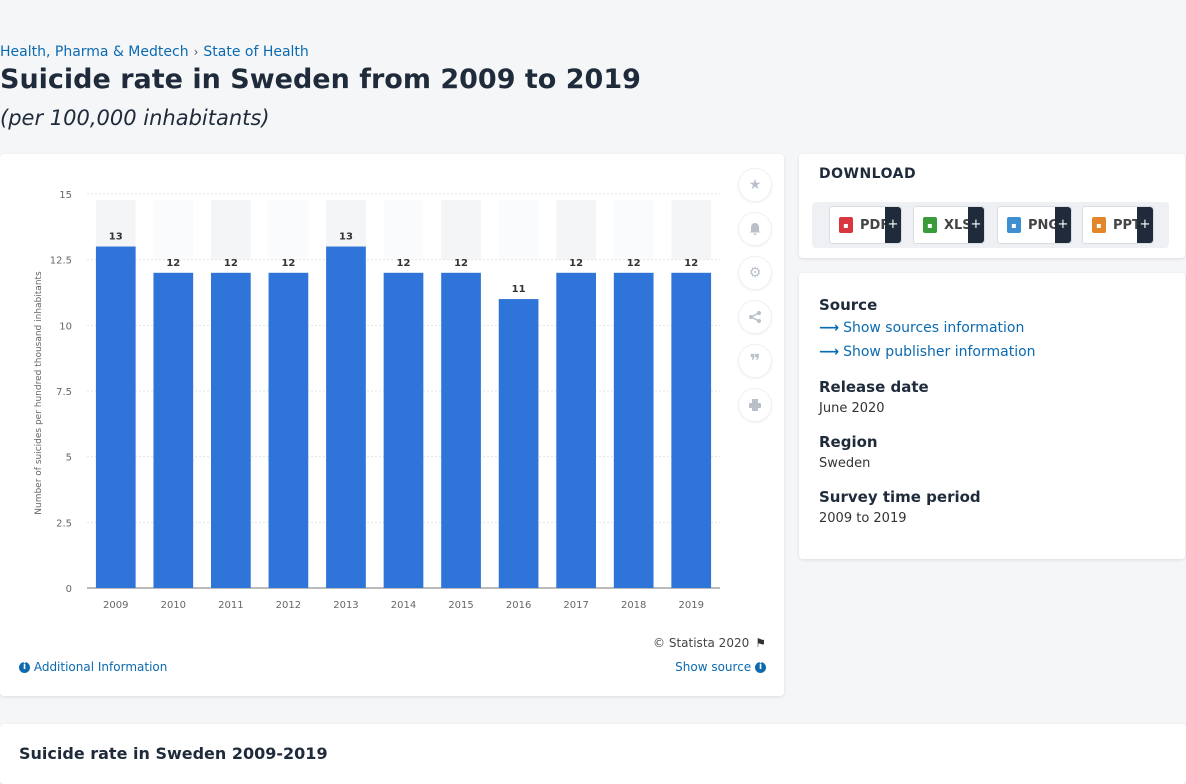 Image resolution: width=1186 pixels, height=784 pixels. What do you see at coordinates (230, 605) in the screenshot?
I see `x-tick-label: 2011` at bounding box center [230, 605].